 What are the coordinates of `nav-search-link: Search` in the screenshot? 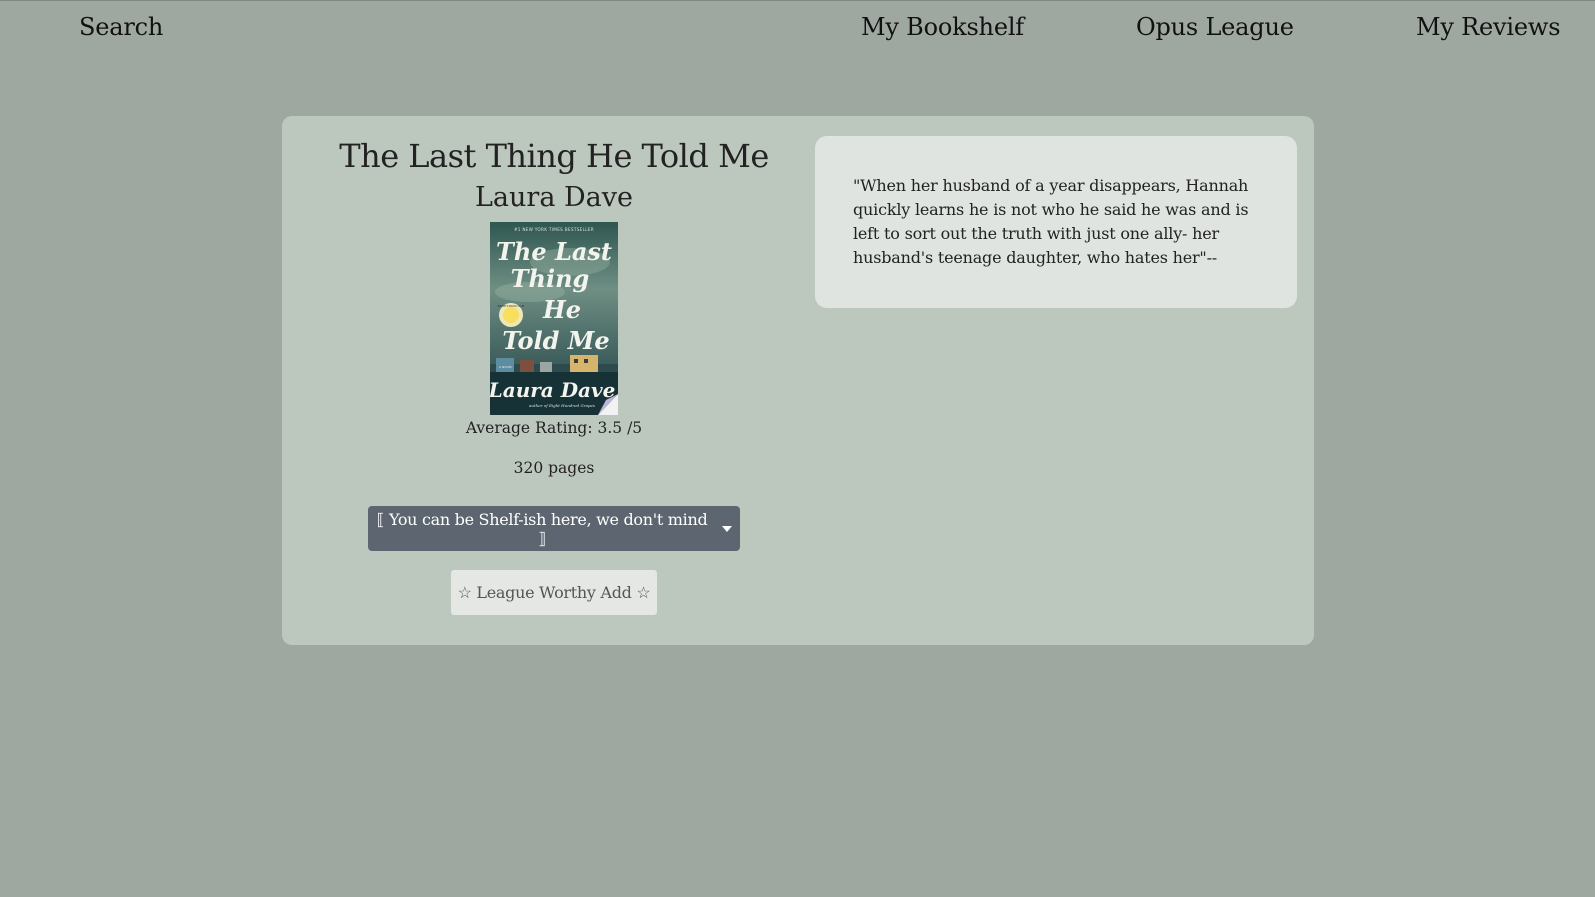 It's located at (121, 27).